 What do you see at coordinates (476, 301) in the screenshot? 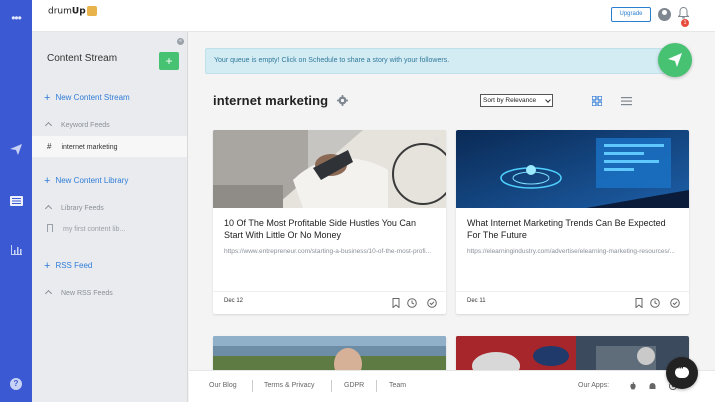
I see `article-date: Dec 11` at bounding box center [476, 301].